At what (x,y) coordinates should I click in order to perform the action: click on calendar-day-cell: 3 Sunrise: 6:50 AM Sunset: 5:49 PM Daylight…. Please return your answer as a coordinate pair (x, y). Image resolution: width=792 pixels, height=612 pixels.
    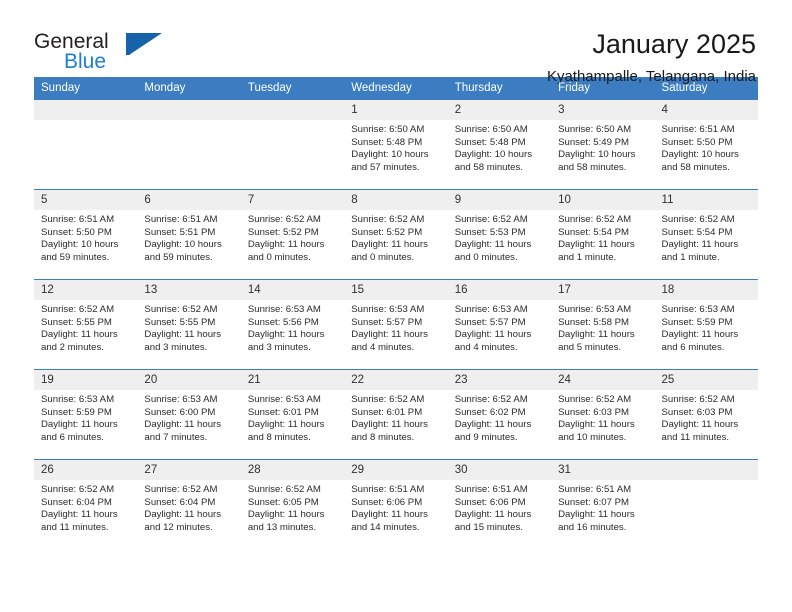
    Looking at the image, I should click on (603, 144).